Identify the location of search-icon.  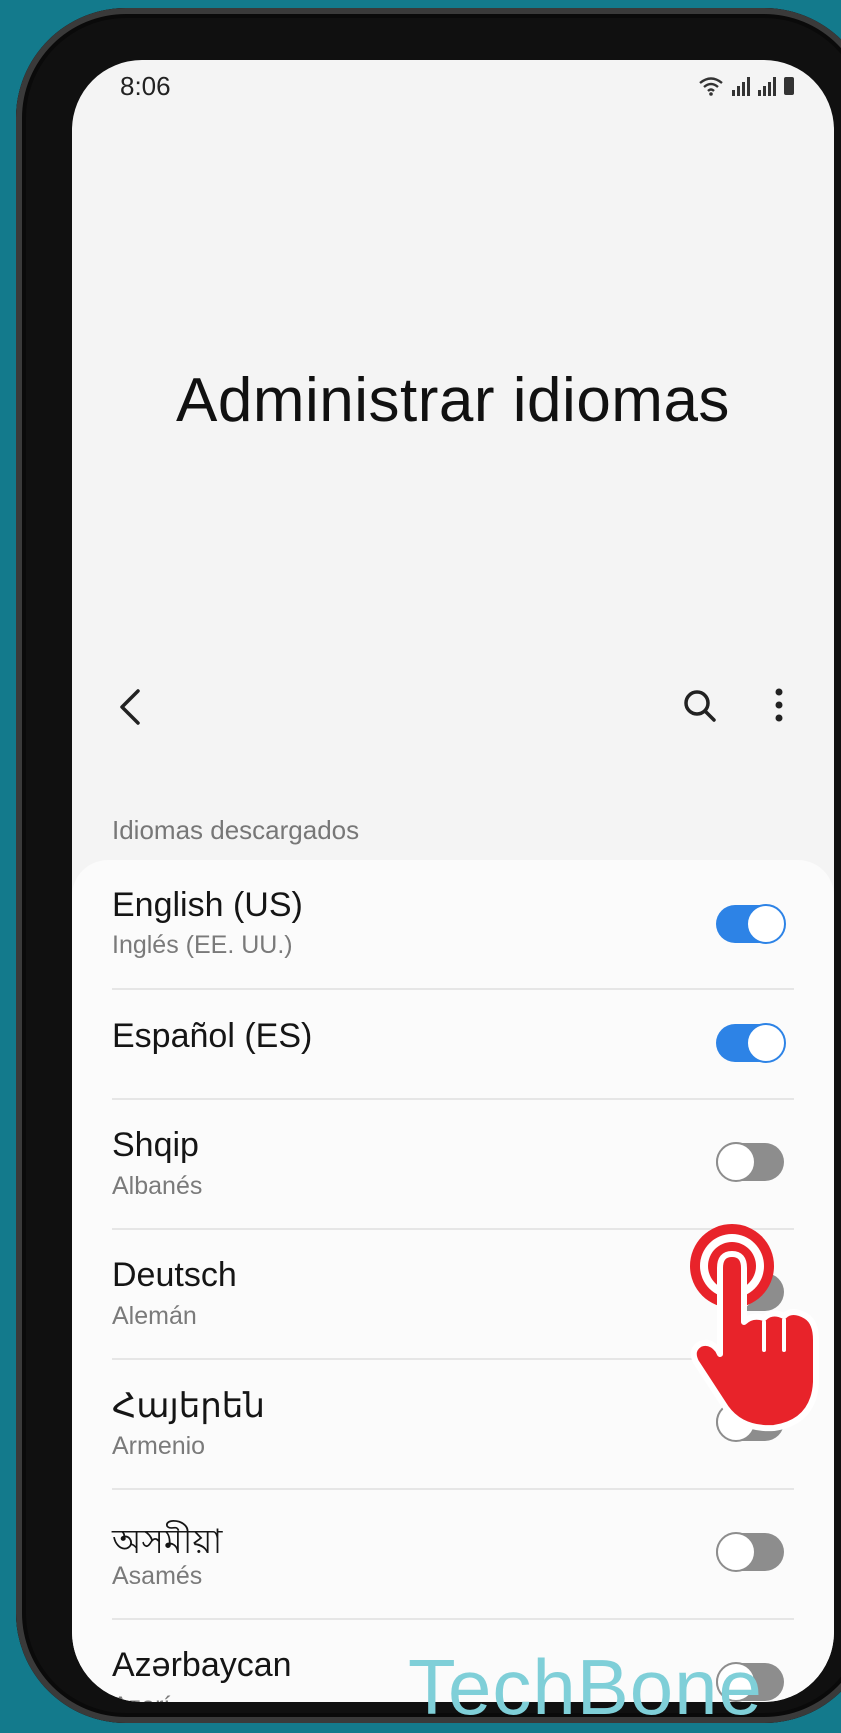
(700, 706).